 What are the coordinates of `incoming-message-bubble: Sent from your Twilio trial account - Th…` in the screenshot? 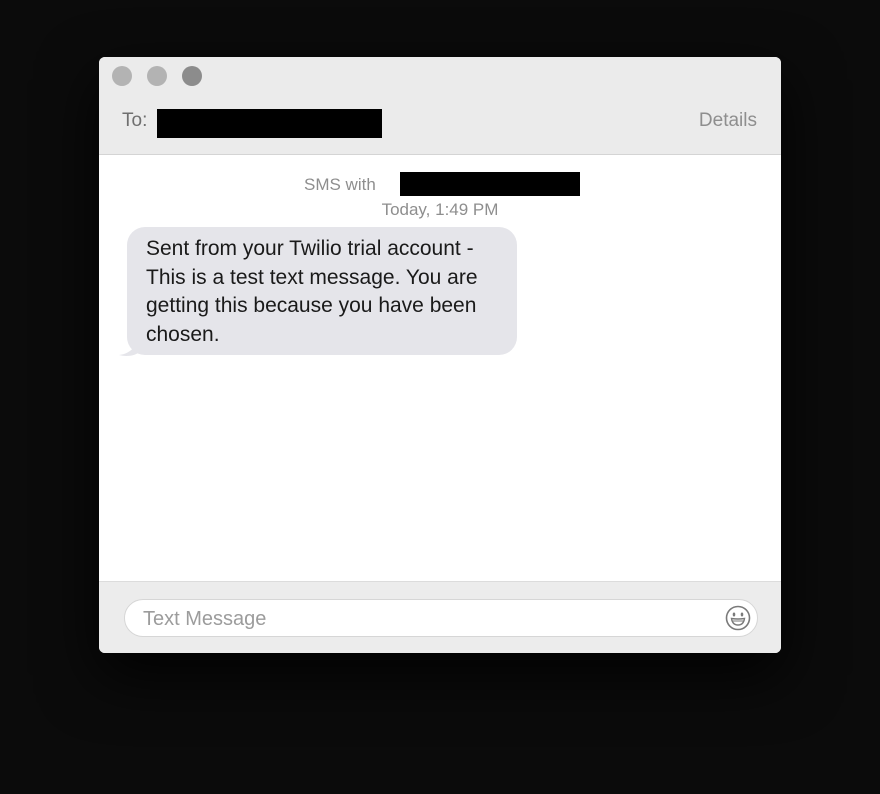 It's located at (322, 291).